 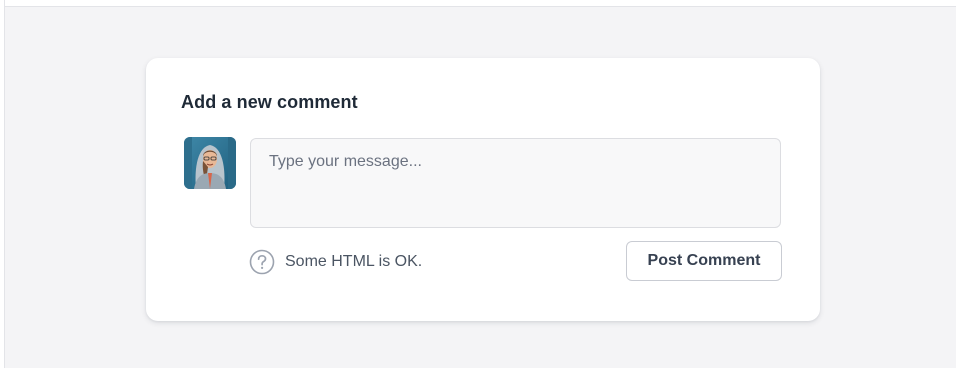 I want to click on help-text: Some HTML is OK., so click(x=354, y=261).